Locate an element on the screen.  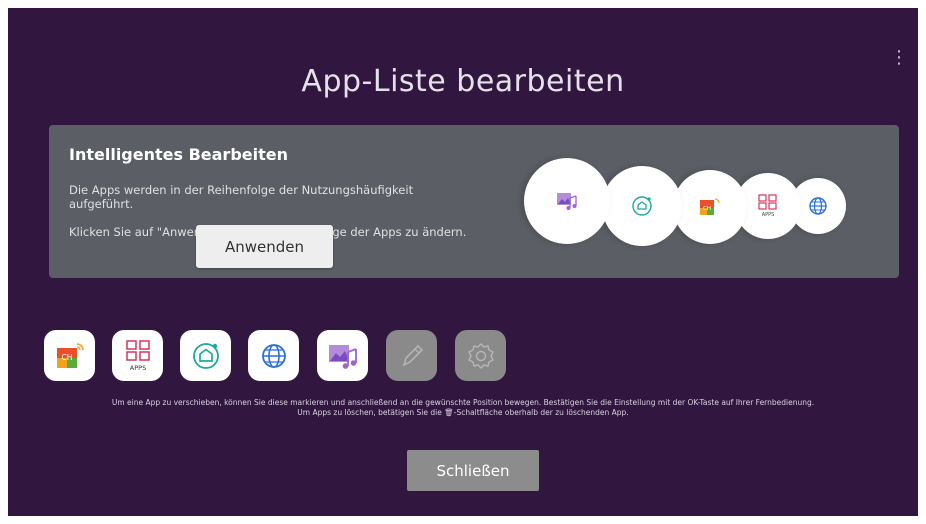
svg-text: CH is located at coordinates (707, 209).